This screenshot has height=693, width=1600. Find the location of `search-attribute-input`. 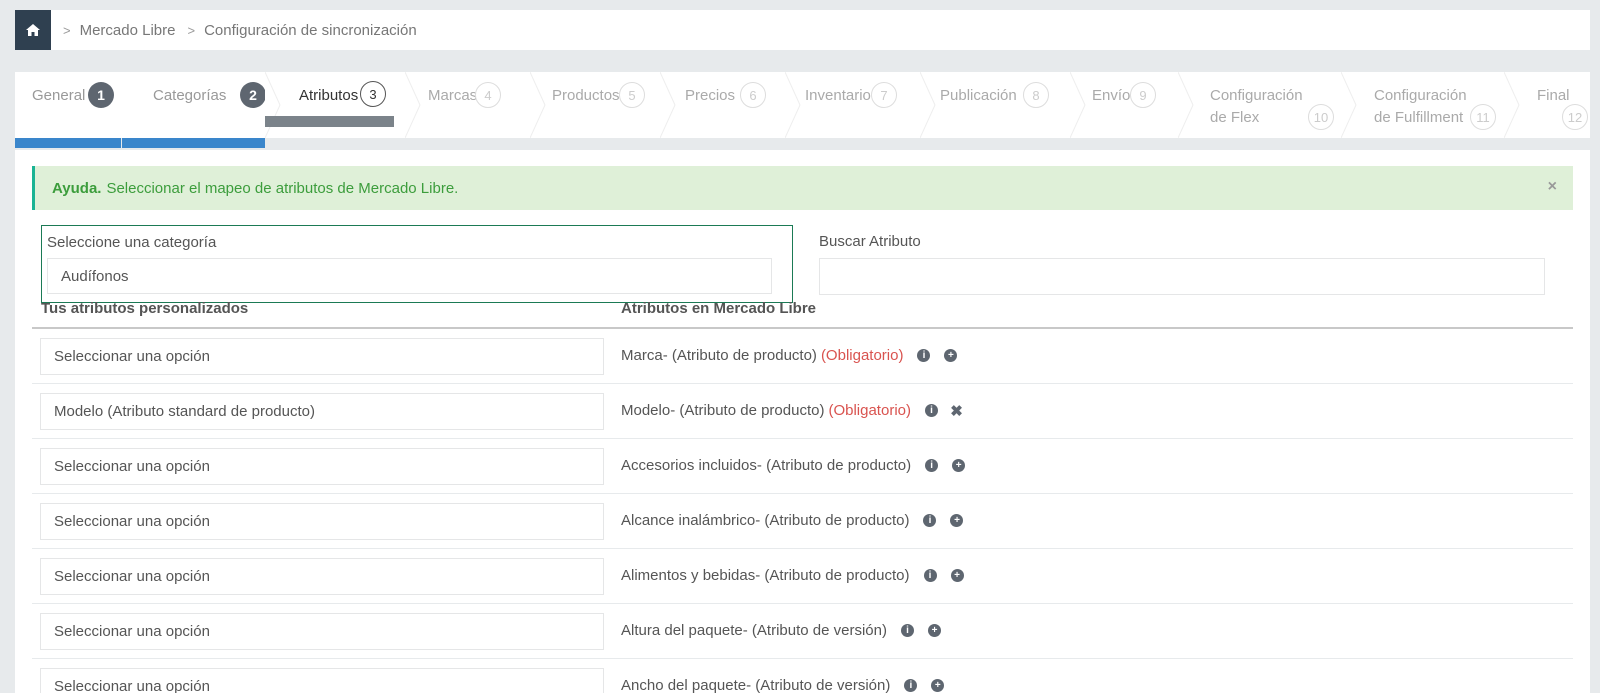

search-attribute-input is located at coordinates (1182, 276).